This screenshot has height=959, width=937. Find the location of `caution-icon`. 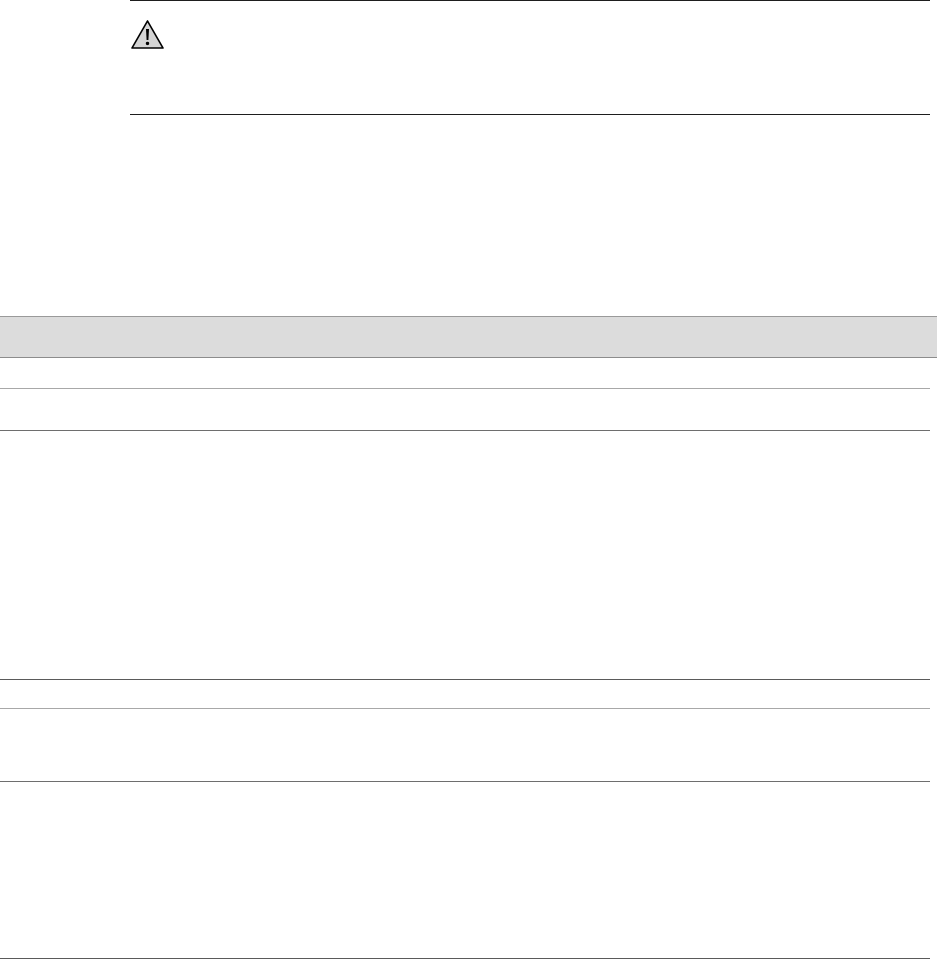

caution-icon is located at coordinates (147, 34).